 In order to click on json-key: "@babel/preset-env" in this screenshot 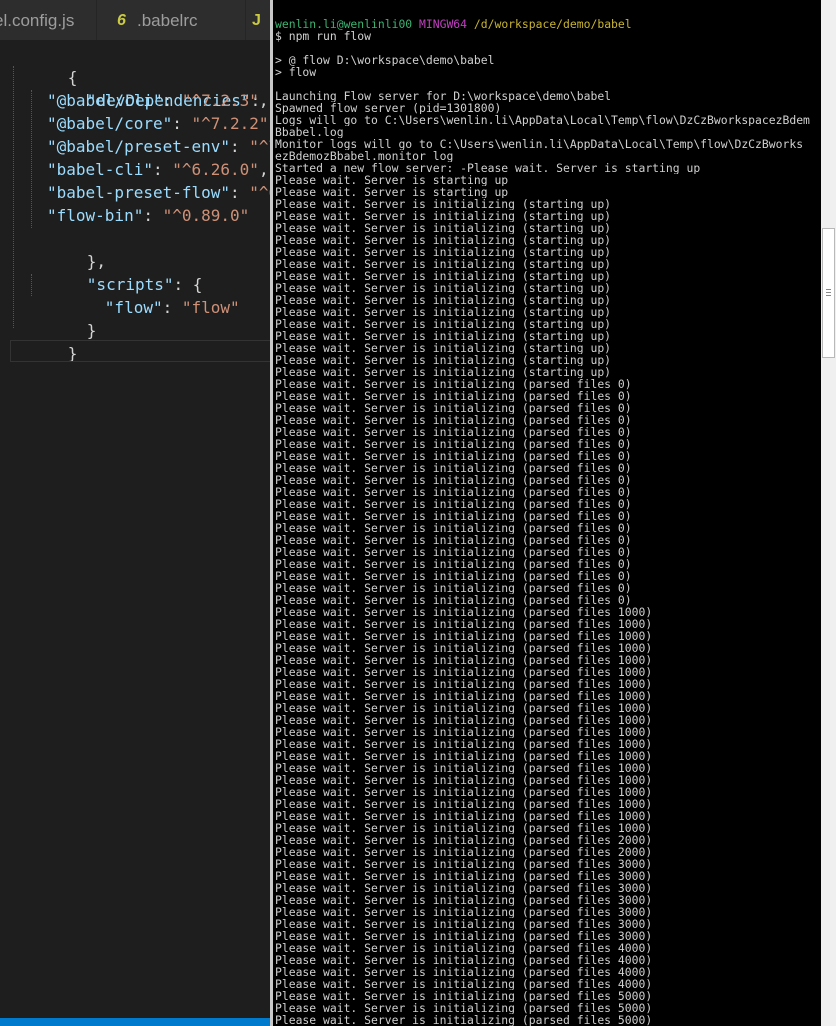, I will do `click(139, 146)`.